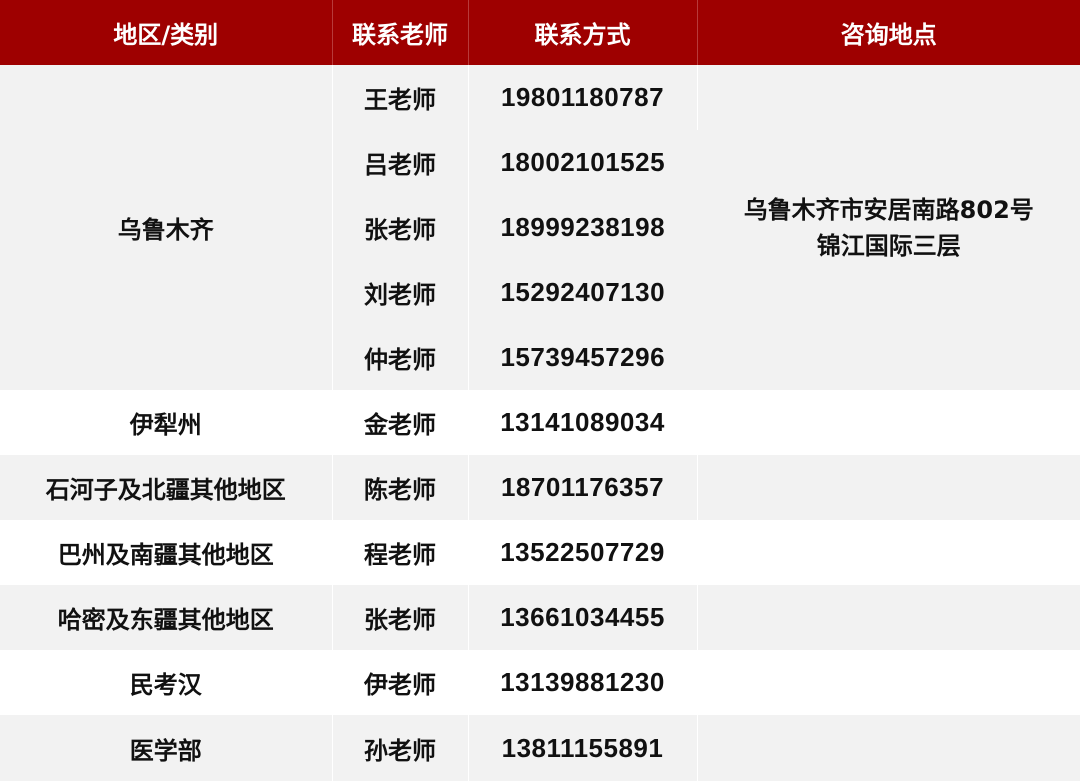 The width and height of the screenshot is (1080, 781). I want to click on table-row: 石河子及北疆其他地区 陈老师 18701176357, so click(540, 487).